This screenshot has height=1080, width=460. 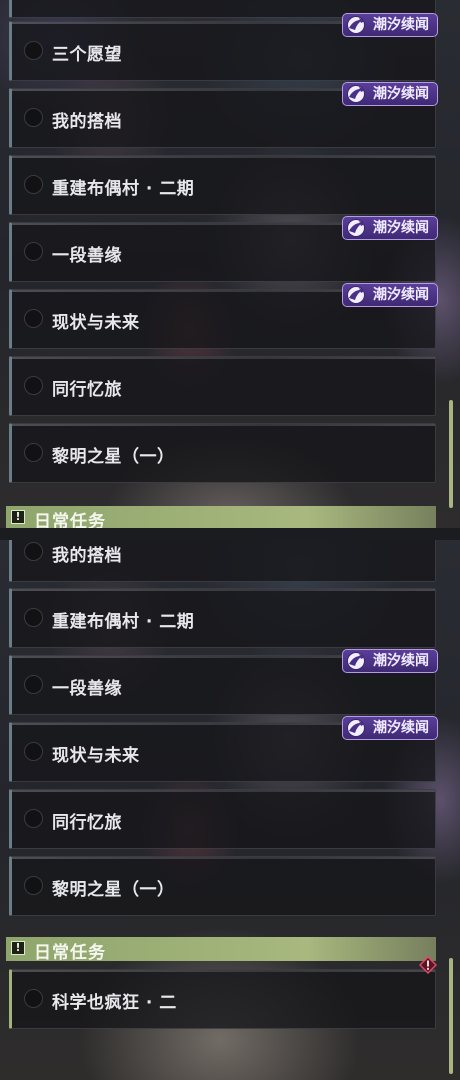 What do you see at coordinates (428, 965) in the screenshot?
I see `exclamation-diamond-icon` at bounding box center [428, 965].